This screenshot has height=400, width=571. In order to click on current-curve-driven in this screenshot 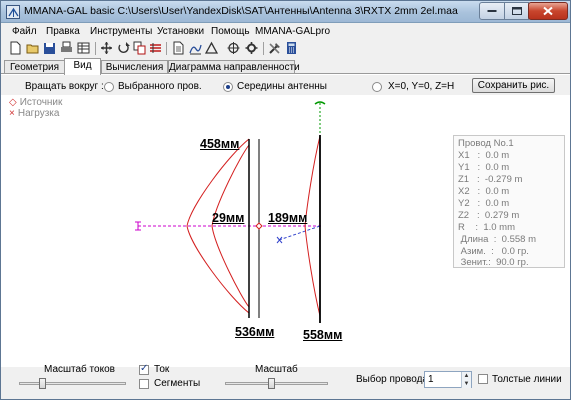, I will do `click(312, 226)`.